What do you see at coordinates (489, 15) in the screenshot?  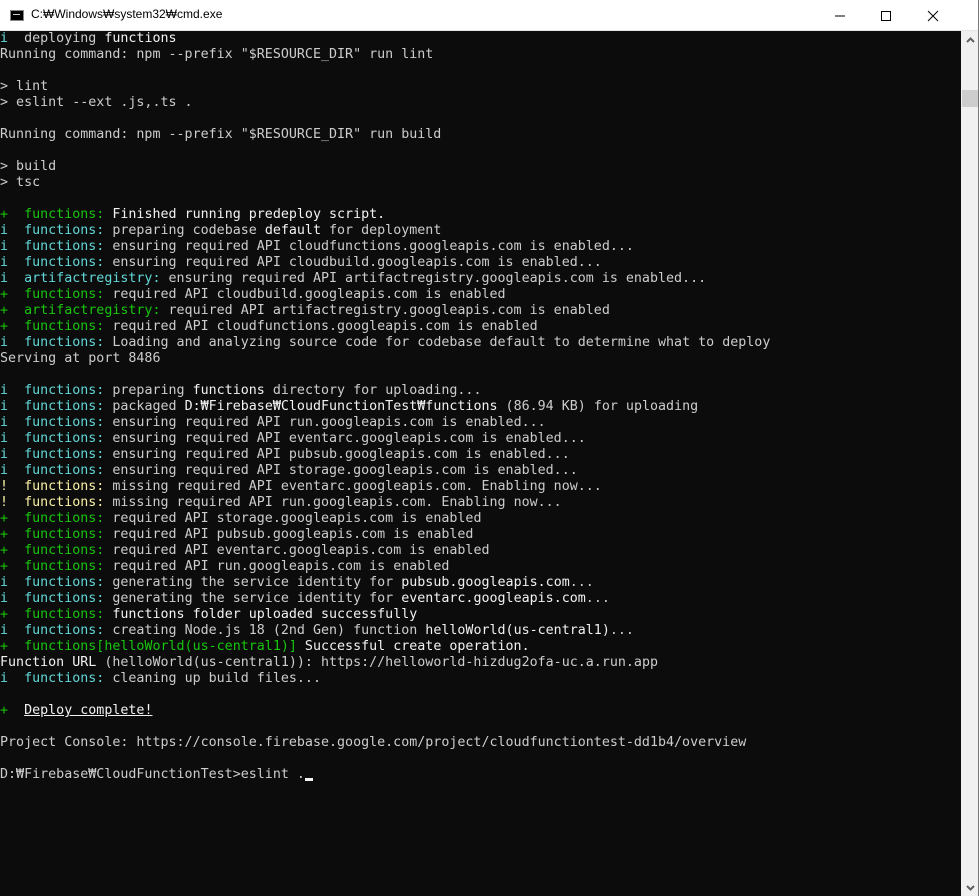 I see `title-bar: C:₩Windows₩system32₩cmd.exe` at bounding box center [489, 15].